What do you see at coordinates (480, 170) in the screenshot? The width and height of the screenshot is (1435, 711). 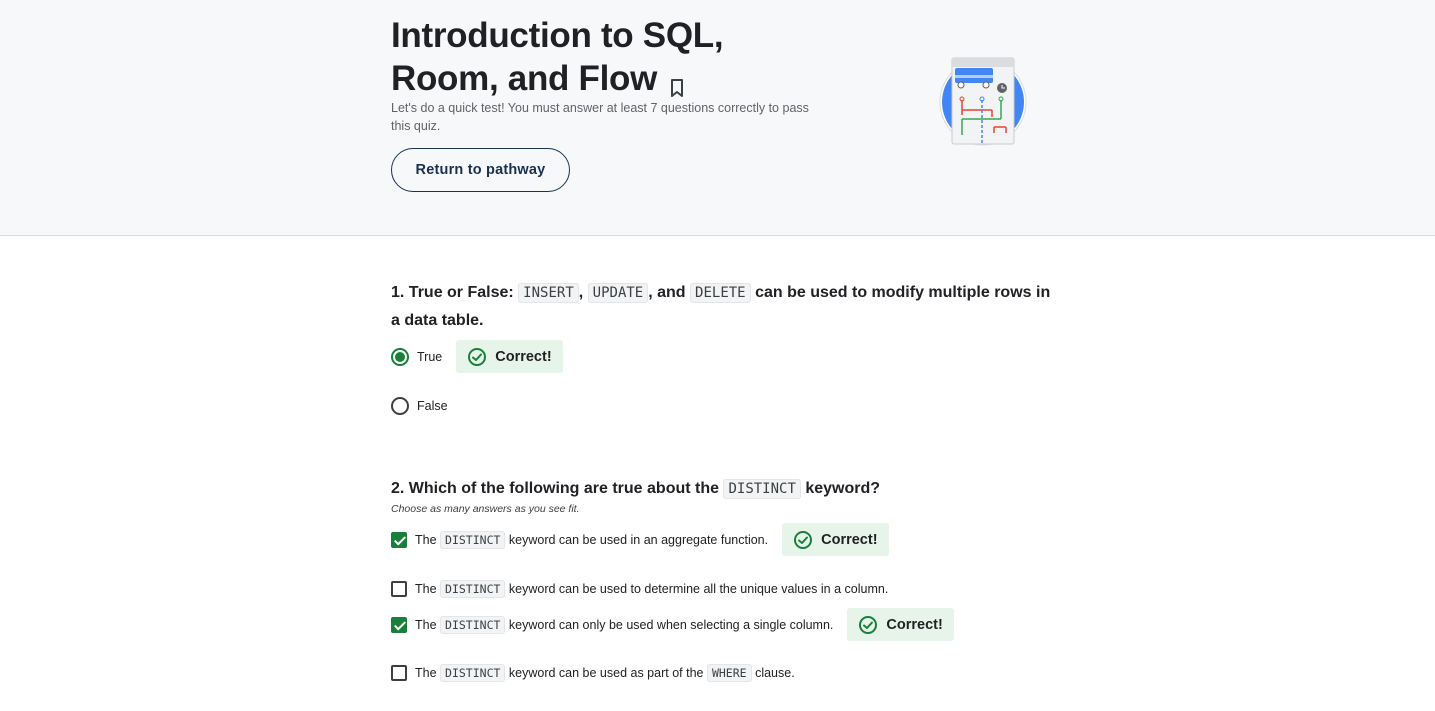 I see `return-to-pathway-button: Return to pathway` at bounding box center [480, 170].